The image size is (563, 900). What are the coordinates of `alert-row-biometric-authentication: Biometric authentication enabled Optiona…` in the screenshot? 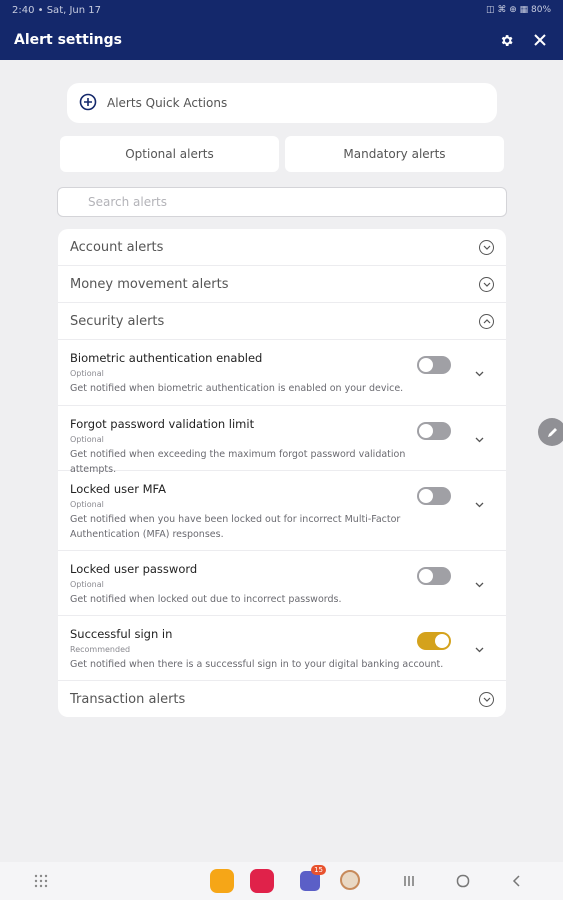 It's located at (282, 373).